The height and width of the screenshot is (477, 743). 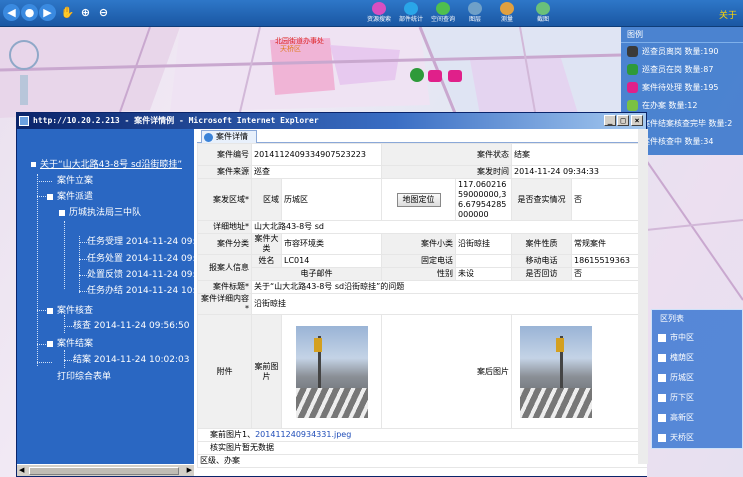 I want to click on tree-node-finish: 任务办结 2014-11-24 10:0, so click(x=140, y=291).